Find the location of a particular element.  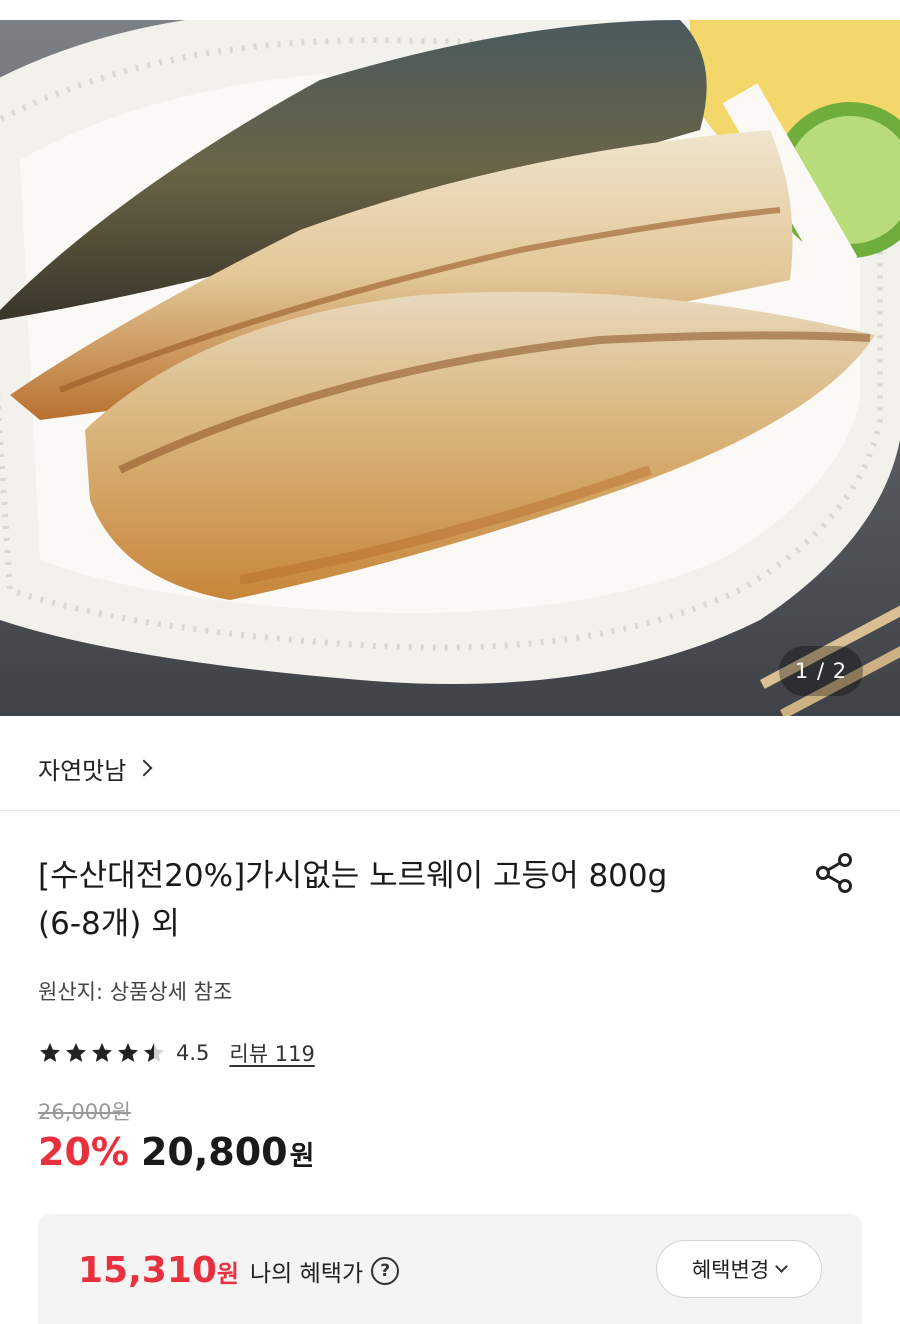

product-title: [수산대전20%]가시없는 노르웨이 고등어 800g (6-8개) 외 is located at coordinates (408, 900).